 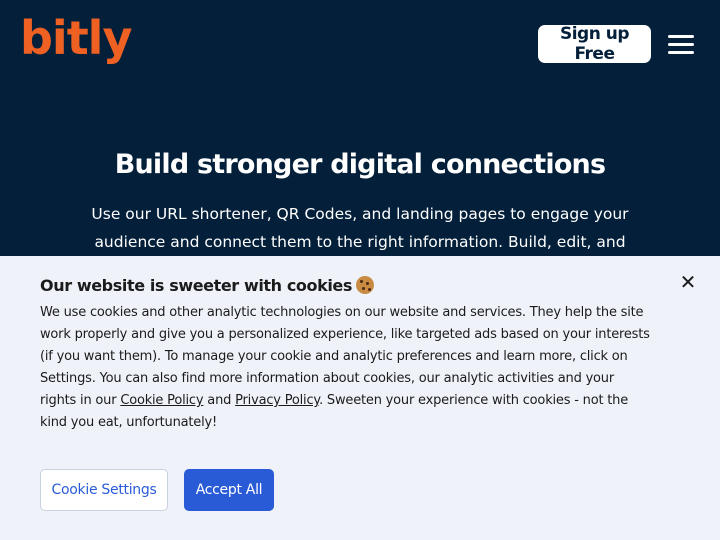 I want to click on hero-title: Build stronger digital connections, so click(x=360, y=164).